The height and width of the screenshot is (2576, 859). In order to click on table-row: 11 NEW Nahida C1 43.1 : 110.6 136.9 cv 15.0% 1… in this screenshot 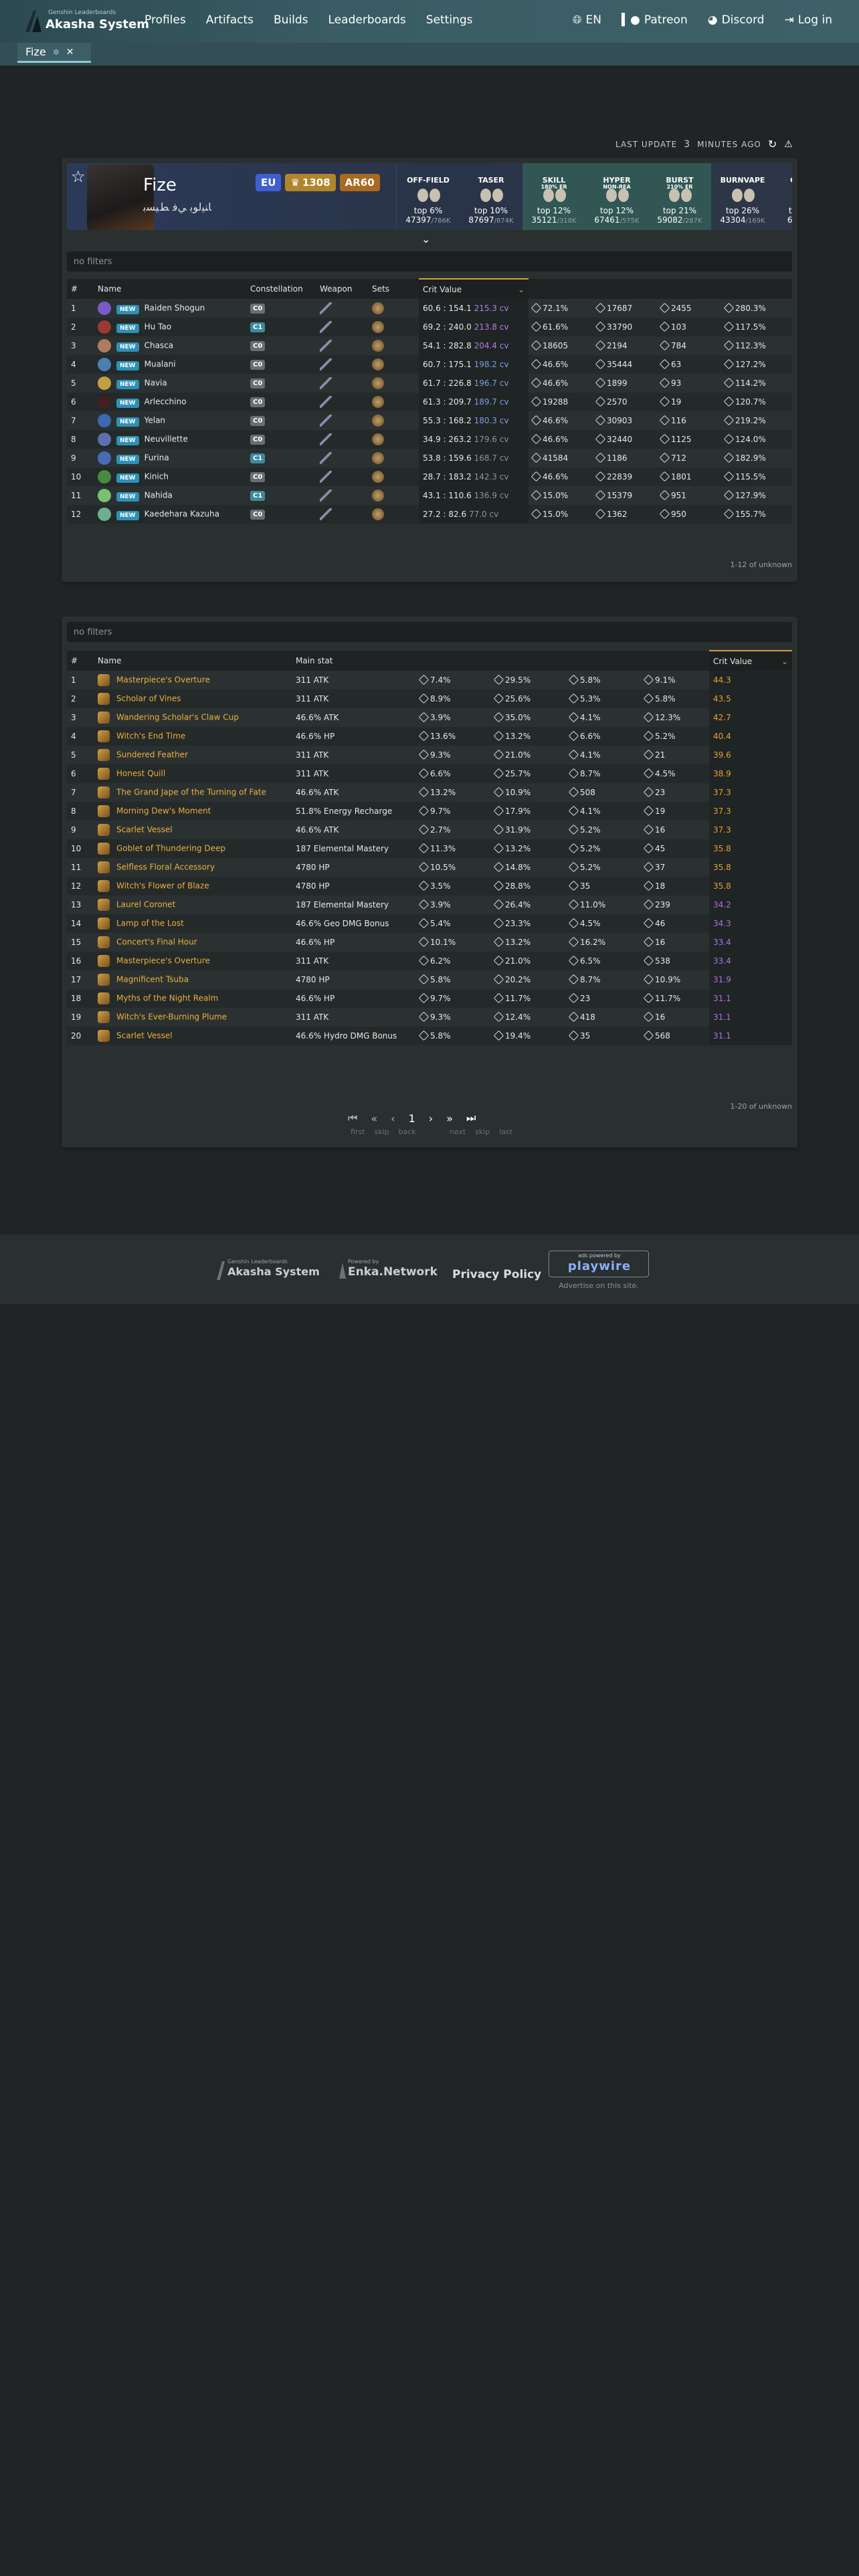, I will do `click(429, 496)`.